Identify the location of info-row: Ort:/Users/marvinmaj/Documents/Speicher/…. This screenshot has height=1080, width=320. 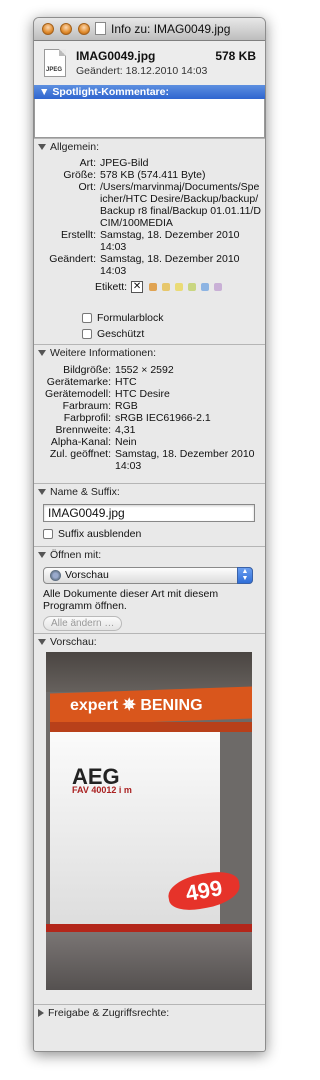
(169, 205).